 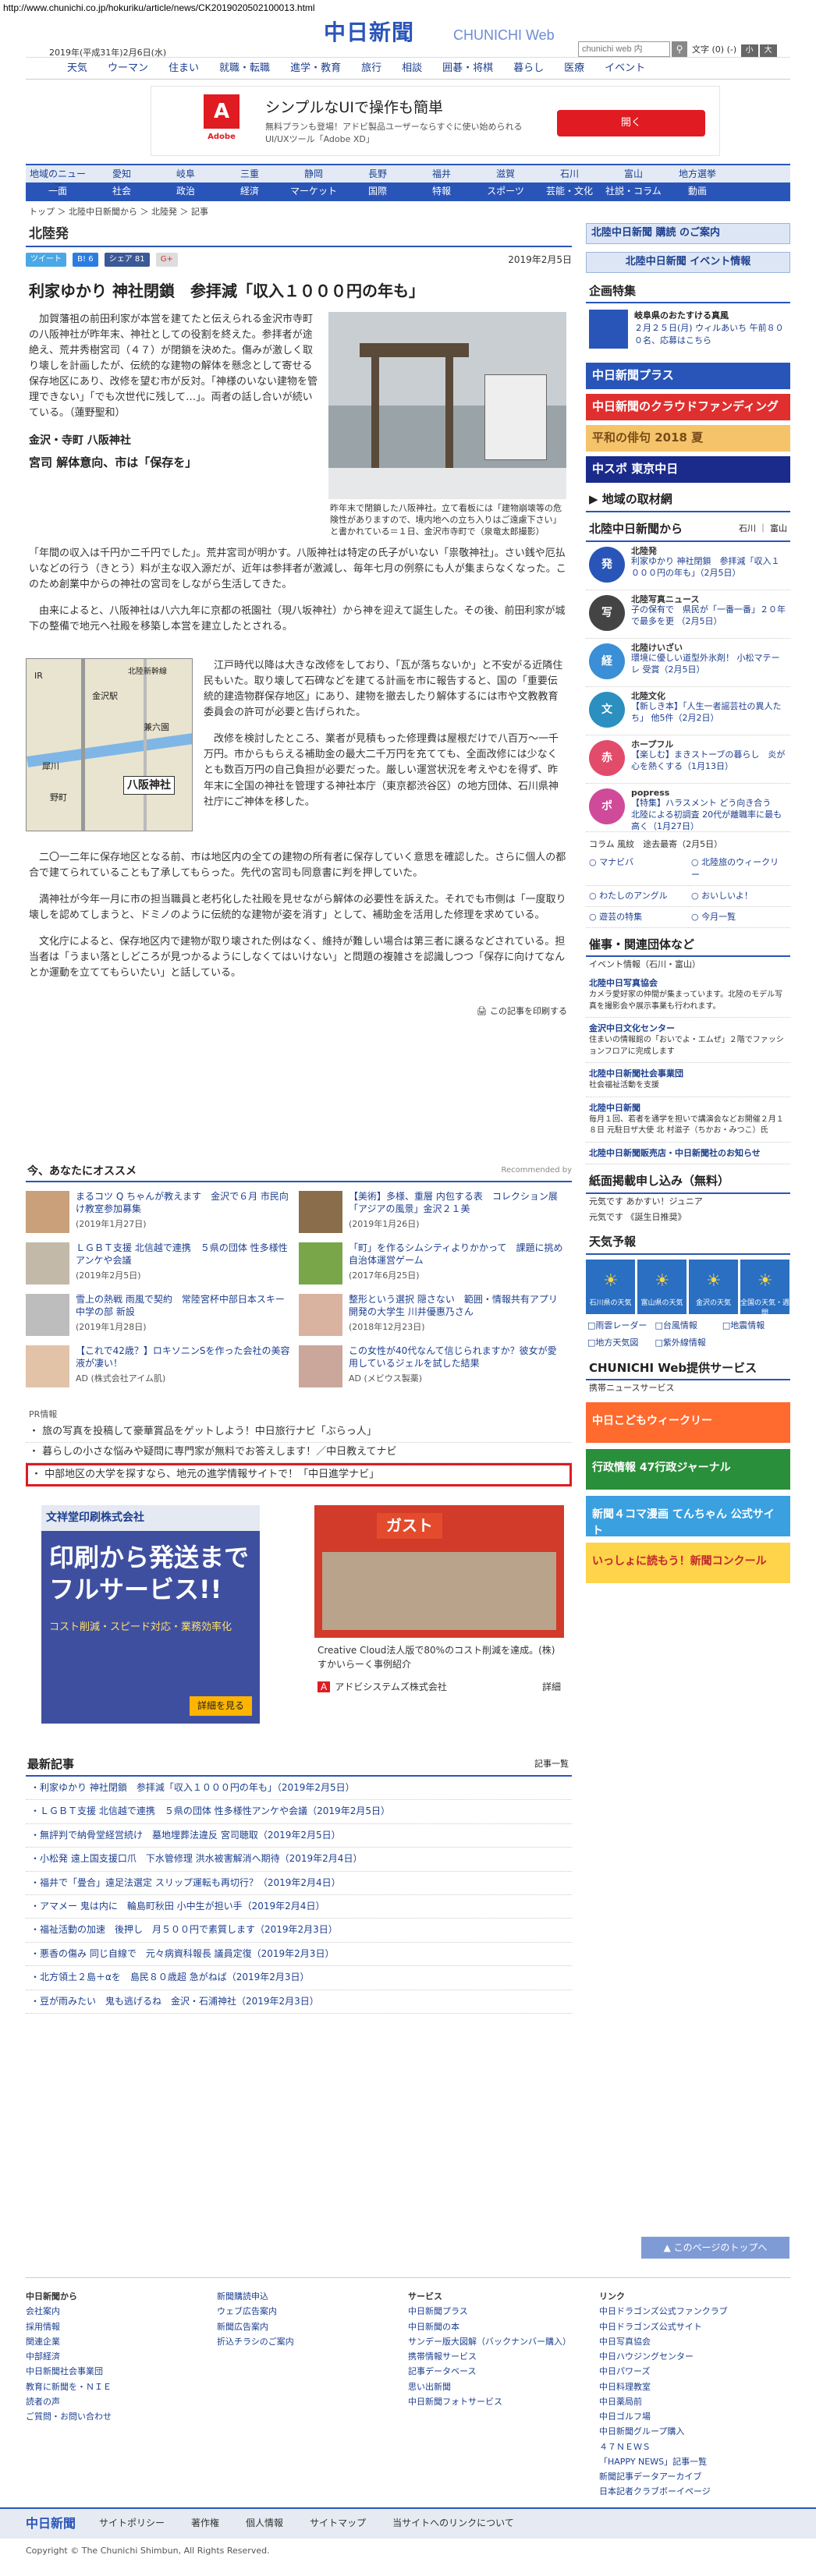 I want to click on org-name: 北陸中日写真協会, so click(x=688, y=984).